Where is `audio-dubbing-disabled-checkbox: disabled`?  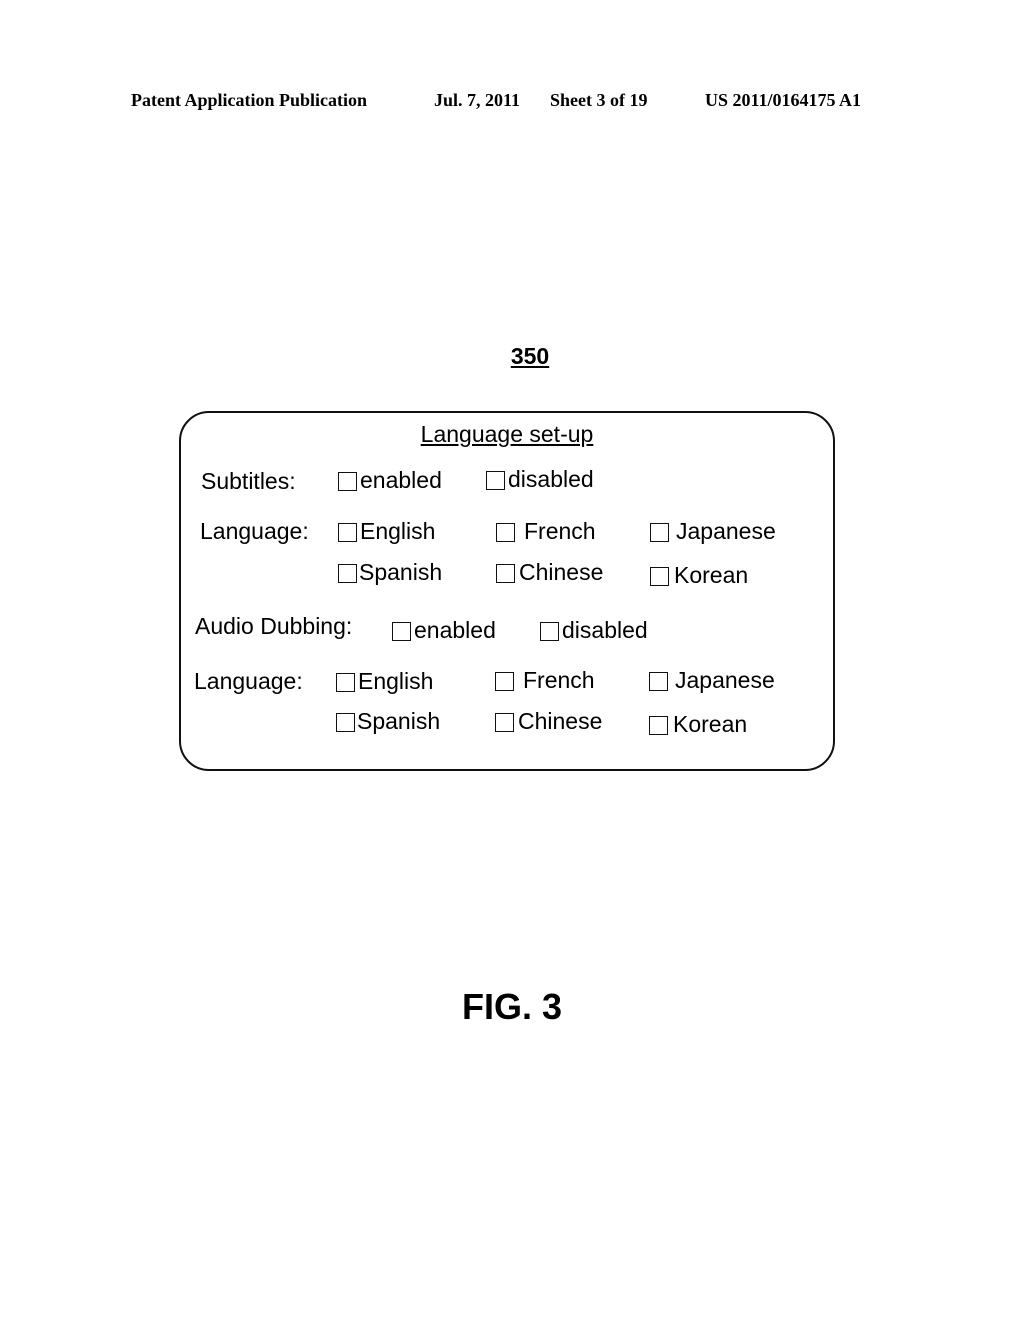
audio-dubbing-disabled-checkbox: disabled is located at coordinates (594, 630).